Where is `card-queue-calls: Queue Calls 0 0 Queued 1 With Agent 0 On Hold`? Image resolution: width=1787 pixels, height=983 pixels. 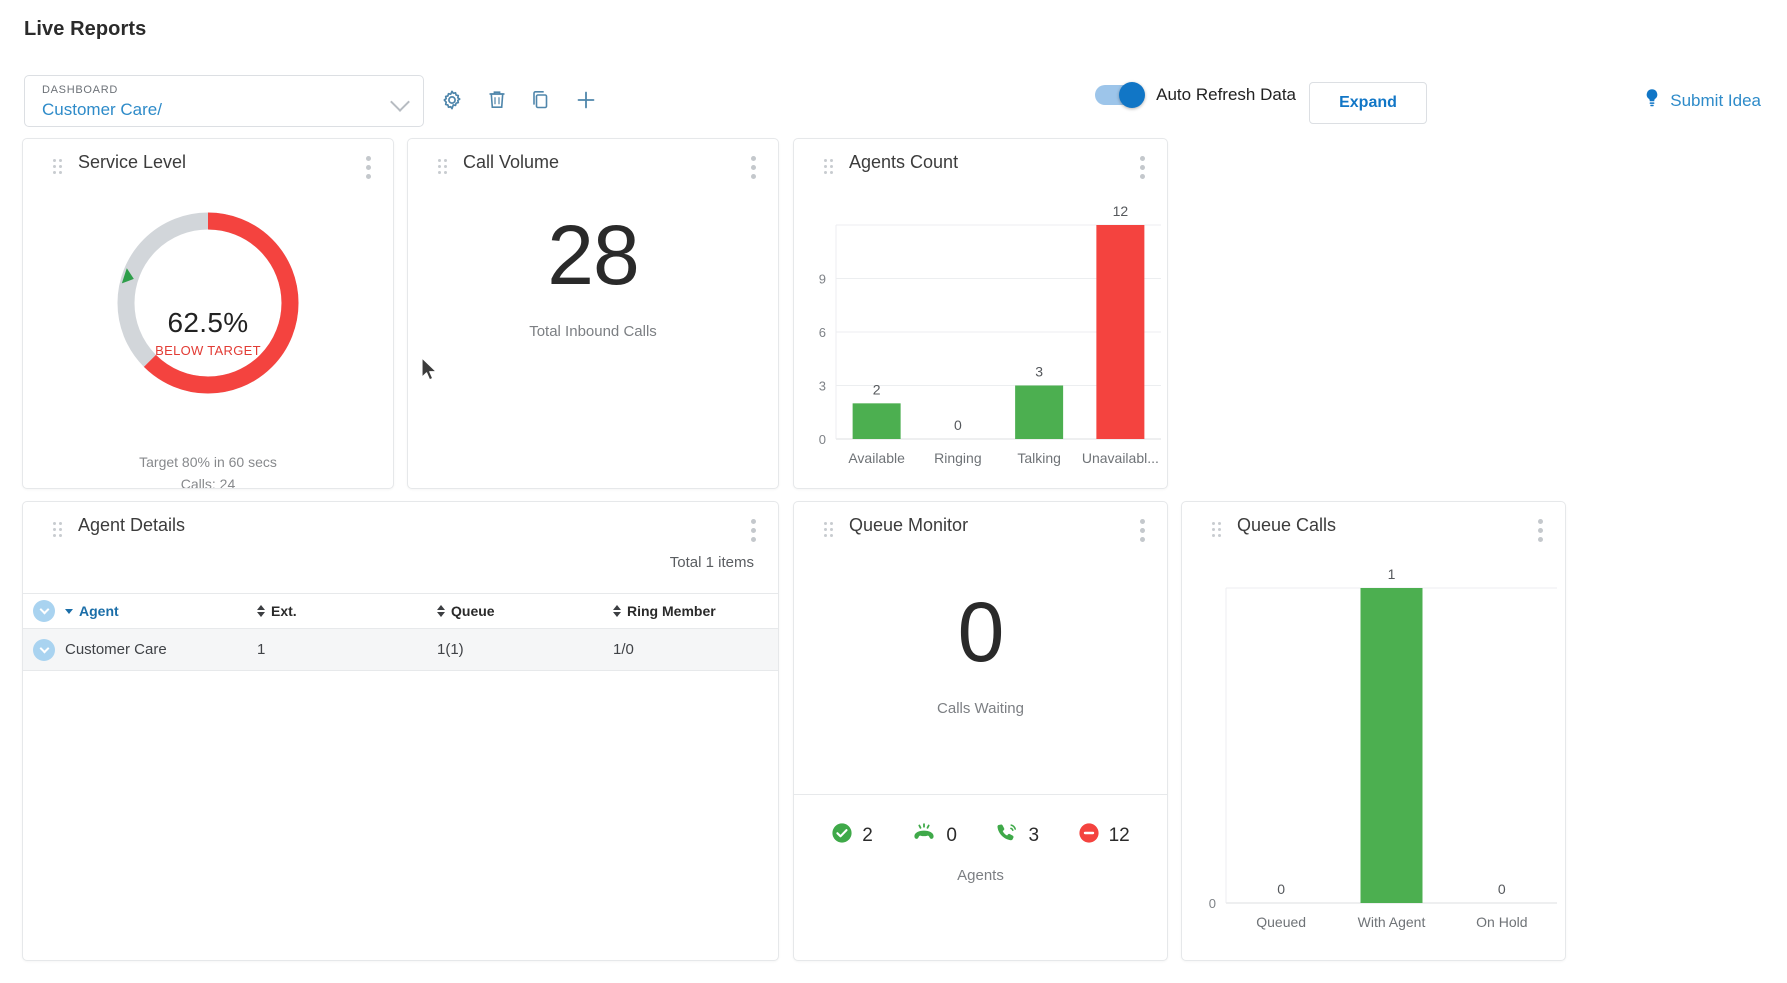 card-queue-calls: Queue Calls 0 0 Queued 1 With Agent 0 On Hold is located at coordinates (1373, 731).